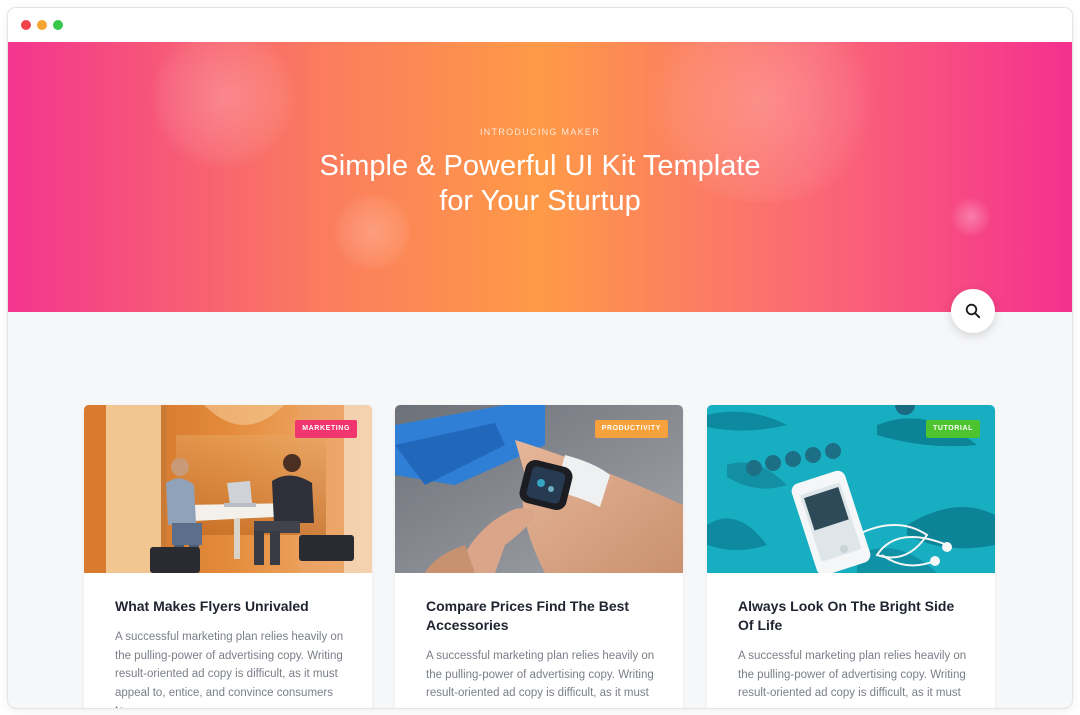  I want to click on hero-title-line: Simple & Powerful UI Kit Template, so click(540, 166).